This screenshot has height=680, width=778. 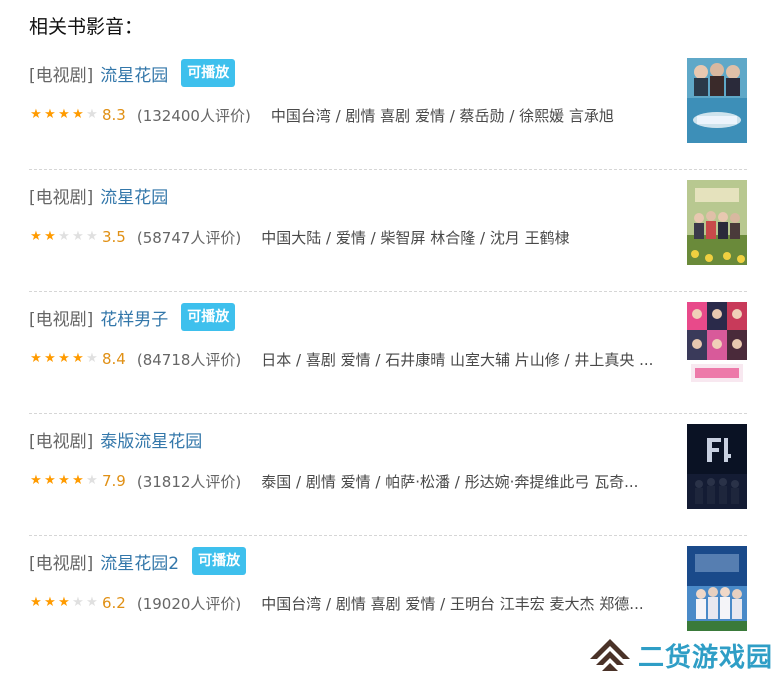 I want to click on item-title-row: [电视剧] 流星花园2 可播放, so click(x=138, y=561).